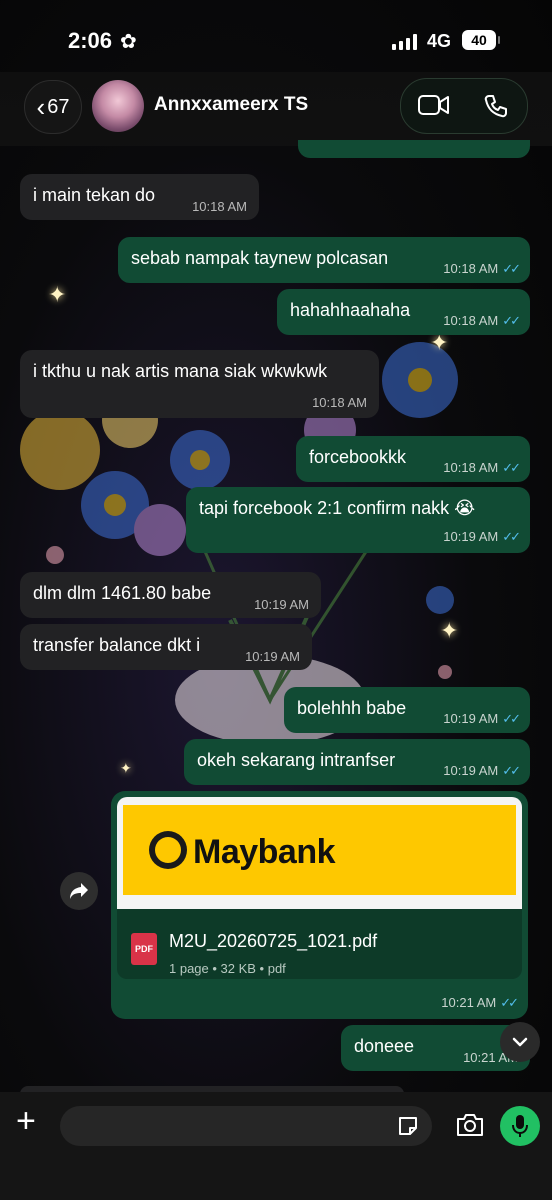 This screenshot has height=1200, width=552. What do you see at coordinates (26, 1121) in the screenshot?
I see `plus-icon: +` at bounding box center [26, 1121].